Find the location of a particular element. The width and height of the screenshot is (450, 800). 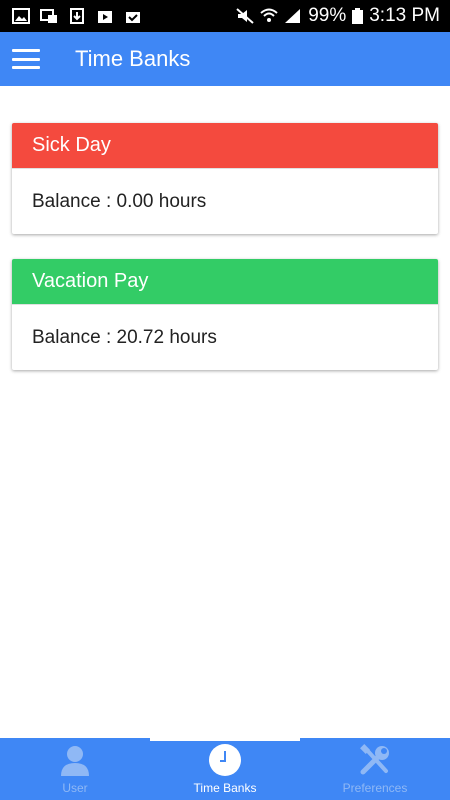

battery-percentage: 99% is located at coordinates (327, 15).